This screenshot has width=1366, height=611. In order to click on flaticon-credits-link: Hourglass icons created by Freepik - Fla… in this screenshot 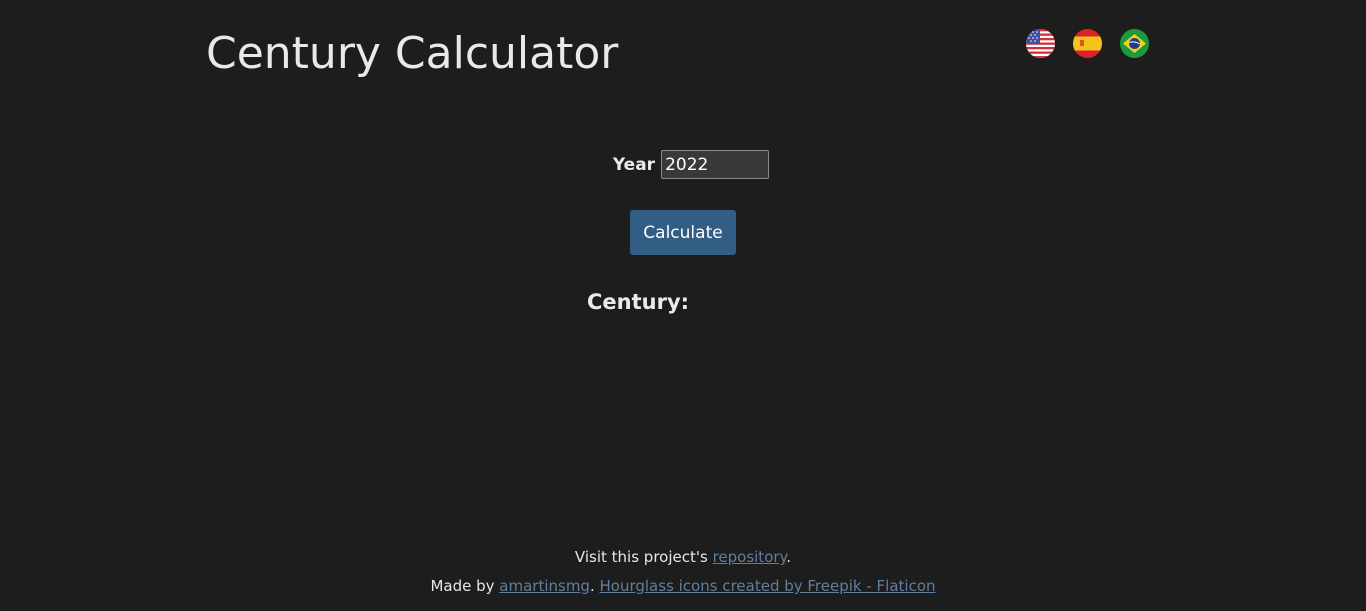, I will do `click(768, 586)`.